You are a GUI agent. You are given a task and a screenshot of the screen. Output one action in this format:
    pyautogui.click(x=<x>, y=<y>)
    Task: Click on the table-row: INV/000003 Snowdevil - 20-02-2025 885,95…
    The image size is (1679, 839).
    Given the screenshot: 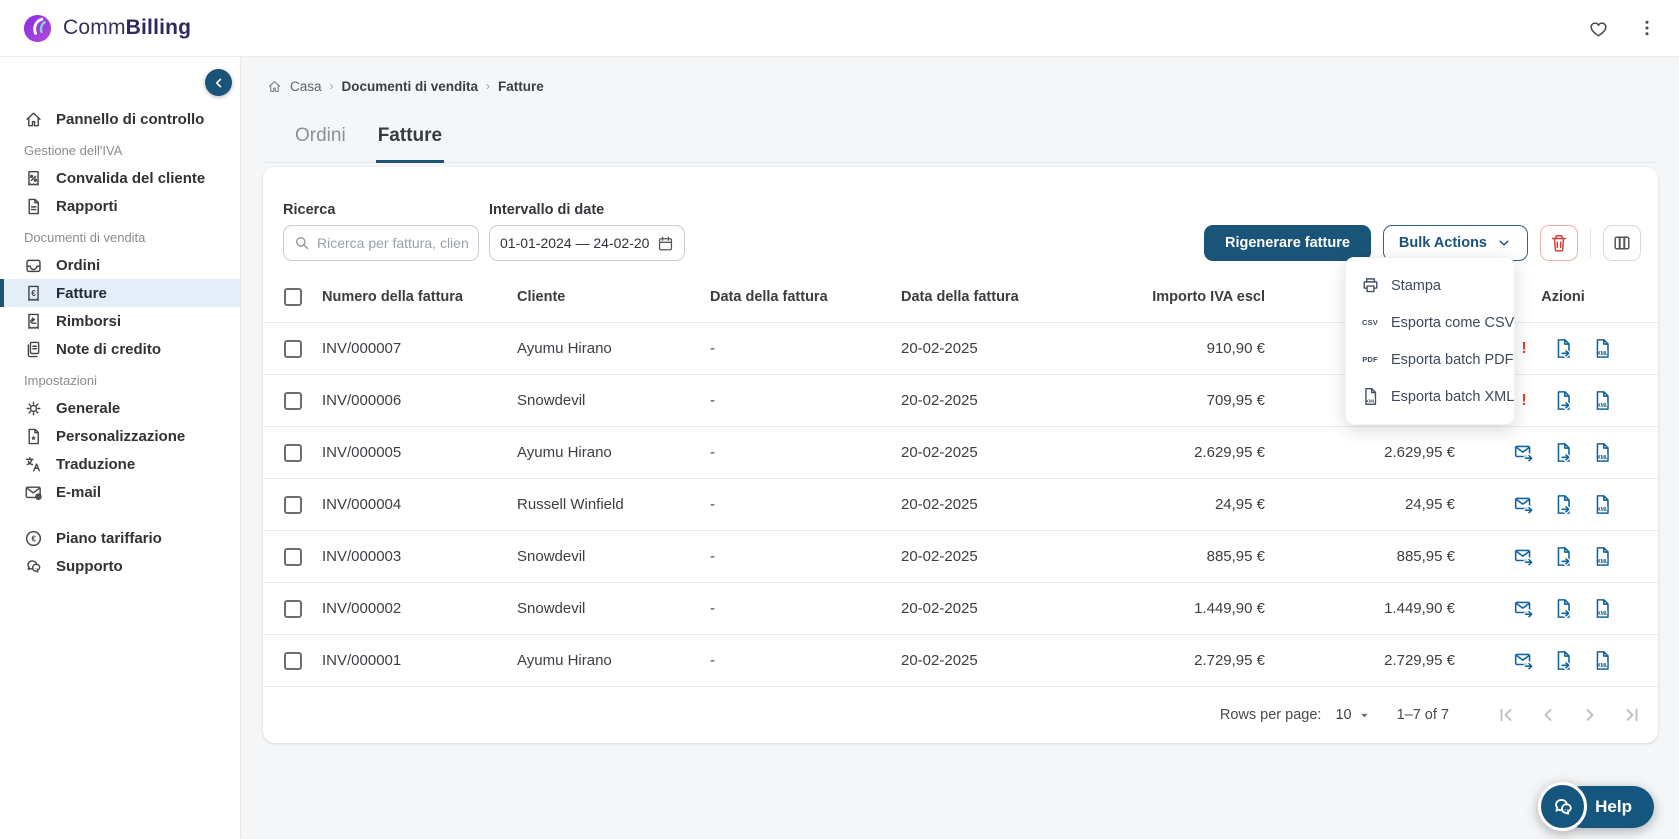 What is the action you would take?
    pyautogui.click(x=960, y=557)
    